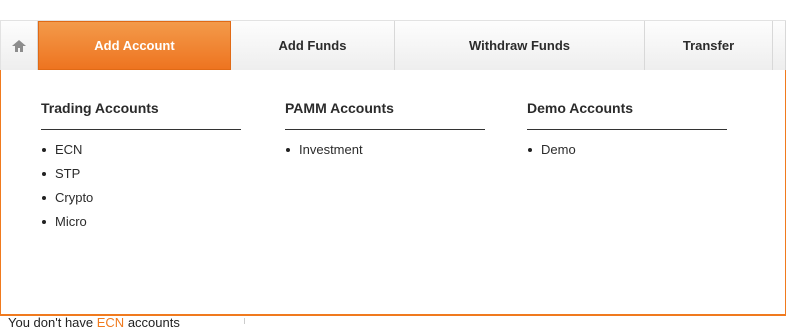 The width and height of the screenshot is (786, 330). Describe the element at coordinates (520, 45) in the screenshot. I see `tab-withdraw-funds: Withdraw Funds` at that location.